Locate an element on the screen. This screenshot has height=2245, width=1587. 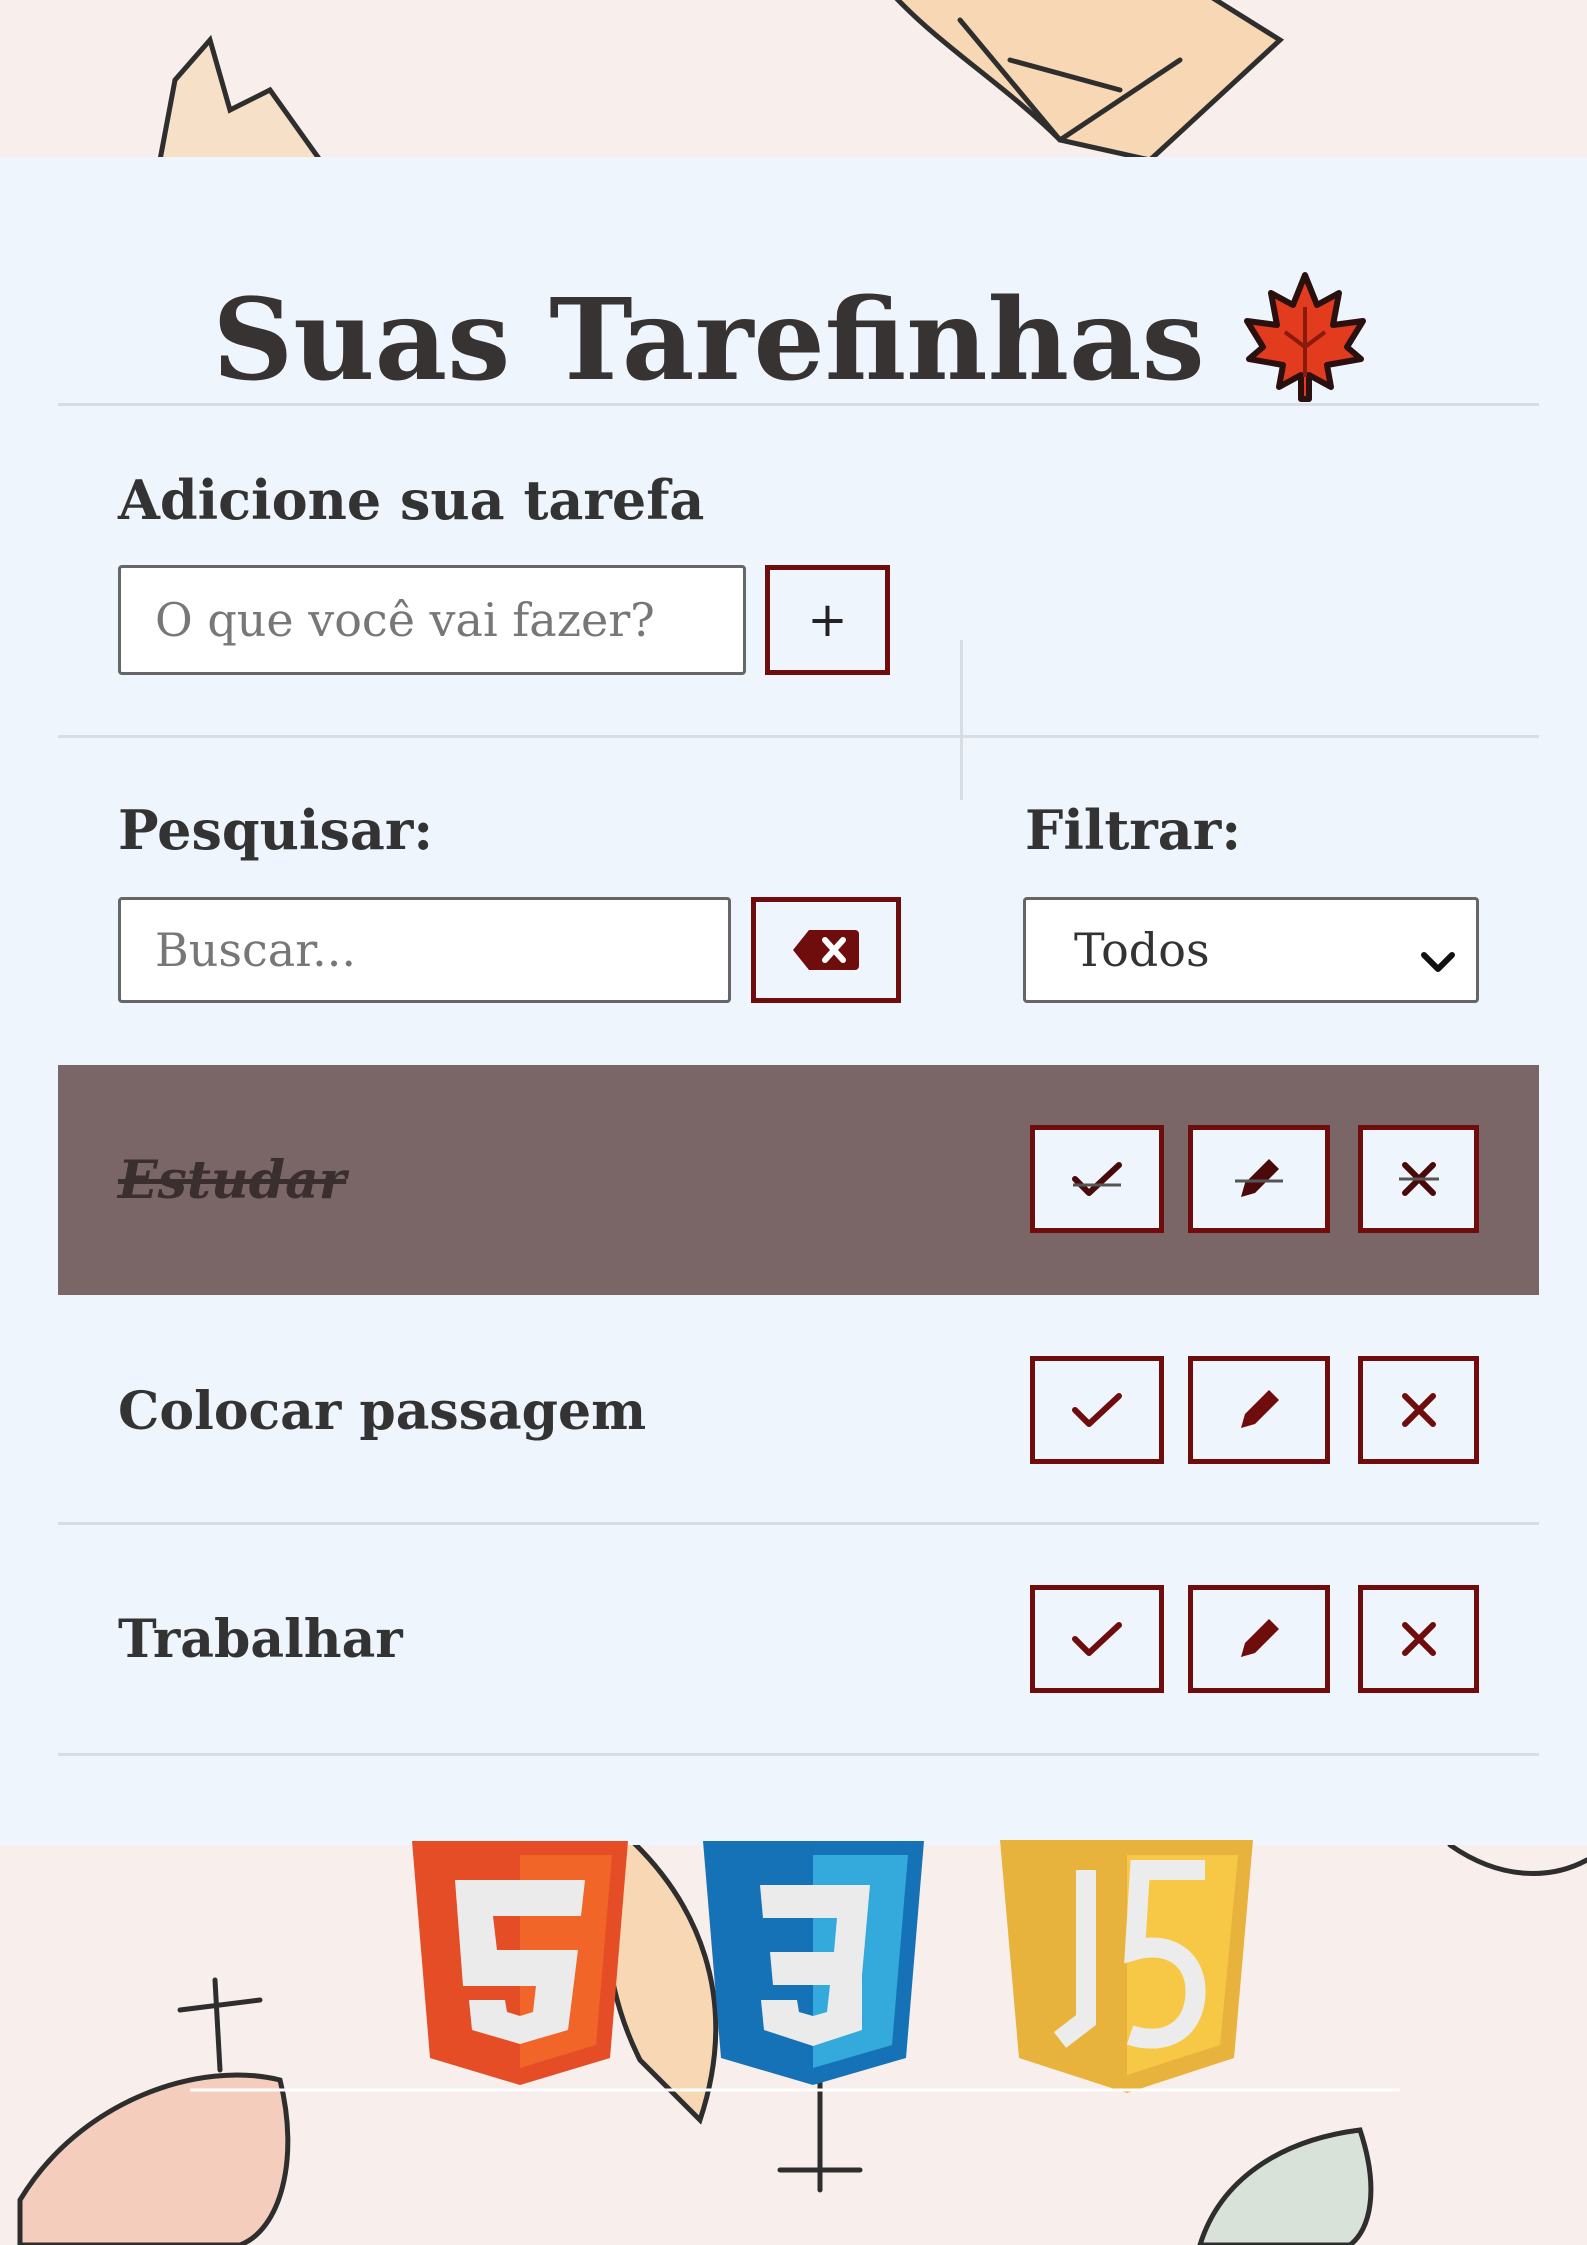
todo-divider is located at coordinates (798, 1754).